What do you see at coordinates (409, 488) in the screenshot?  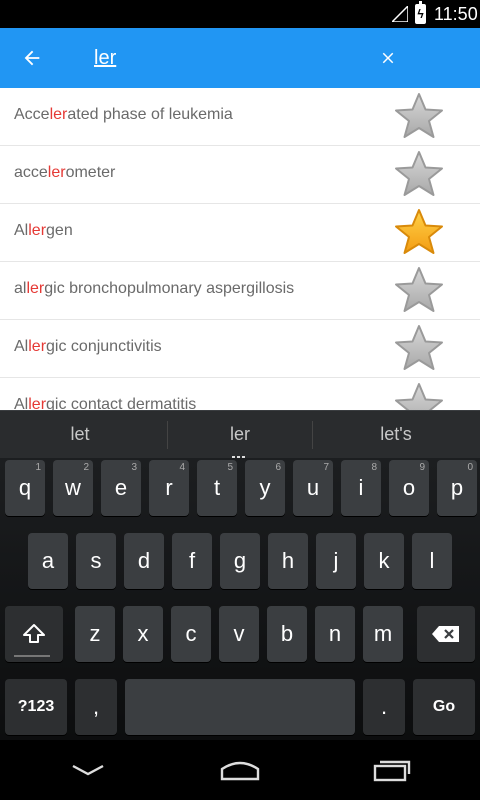 I see `key-o: o9` at bounding box center [409, 488].